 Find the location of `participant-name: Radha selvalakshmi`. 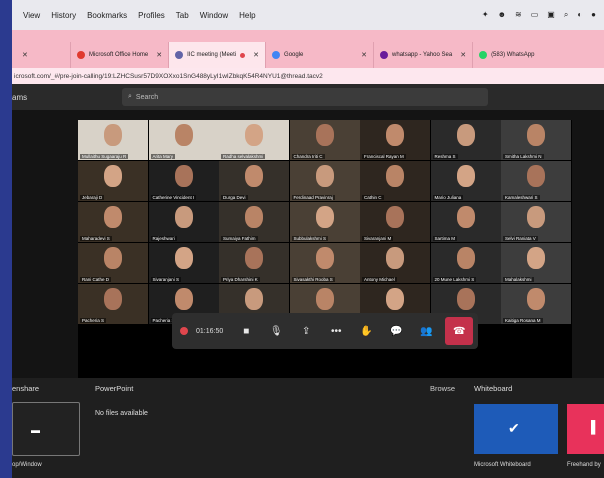

participant-name: Radha selvalakshmi is located at coordinates (243, 156).